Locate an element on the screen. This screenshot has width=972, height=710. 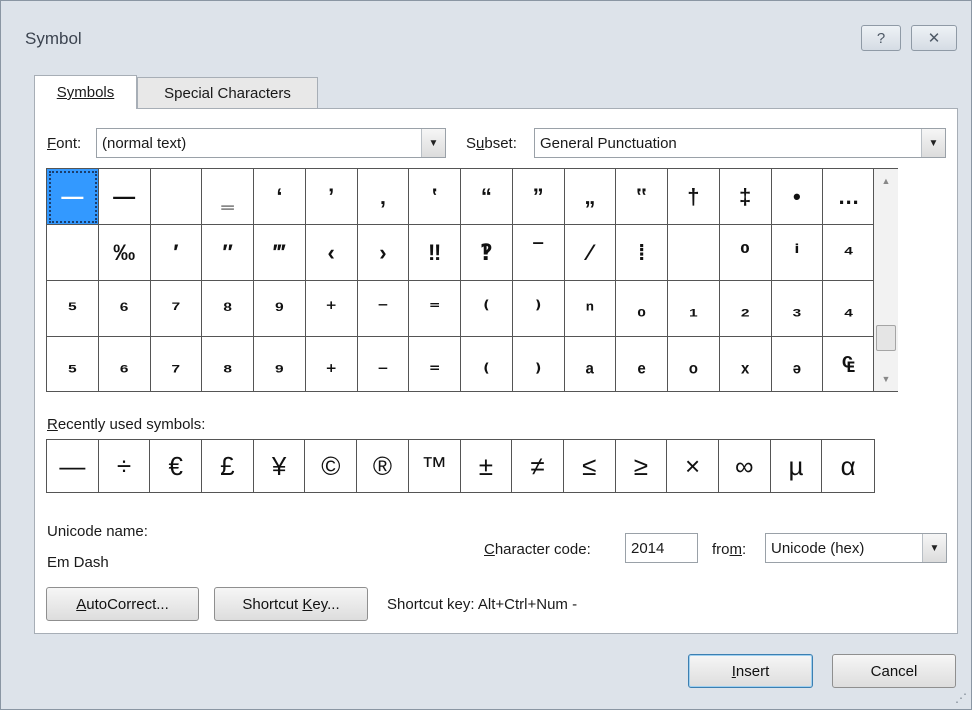
recent-symbol-cell: £ is located at coordinates (228, 466).